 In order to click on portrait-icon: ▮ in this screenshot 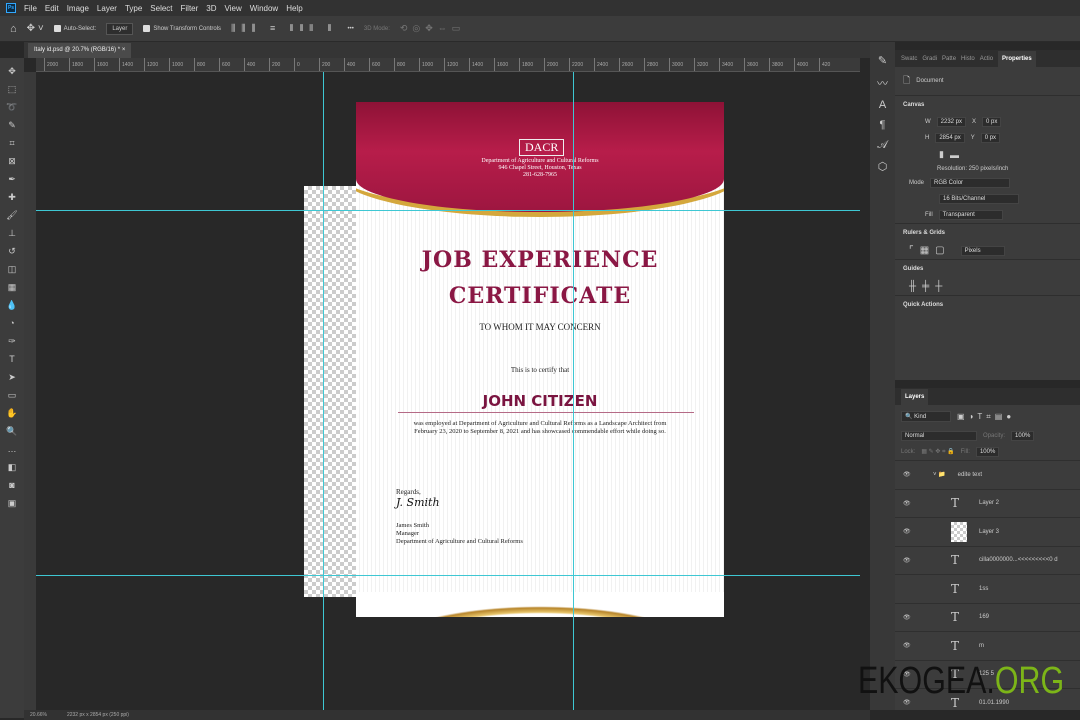, I will do `click(941, 154)`.